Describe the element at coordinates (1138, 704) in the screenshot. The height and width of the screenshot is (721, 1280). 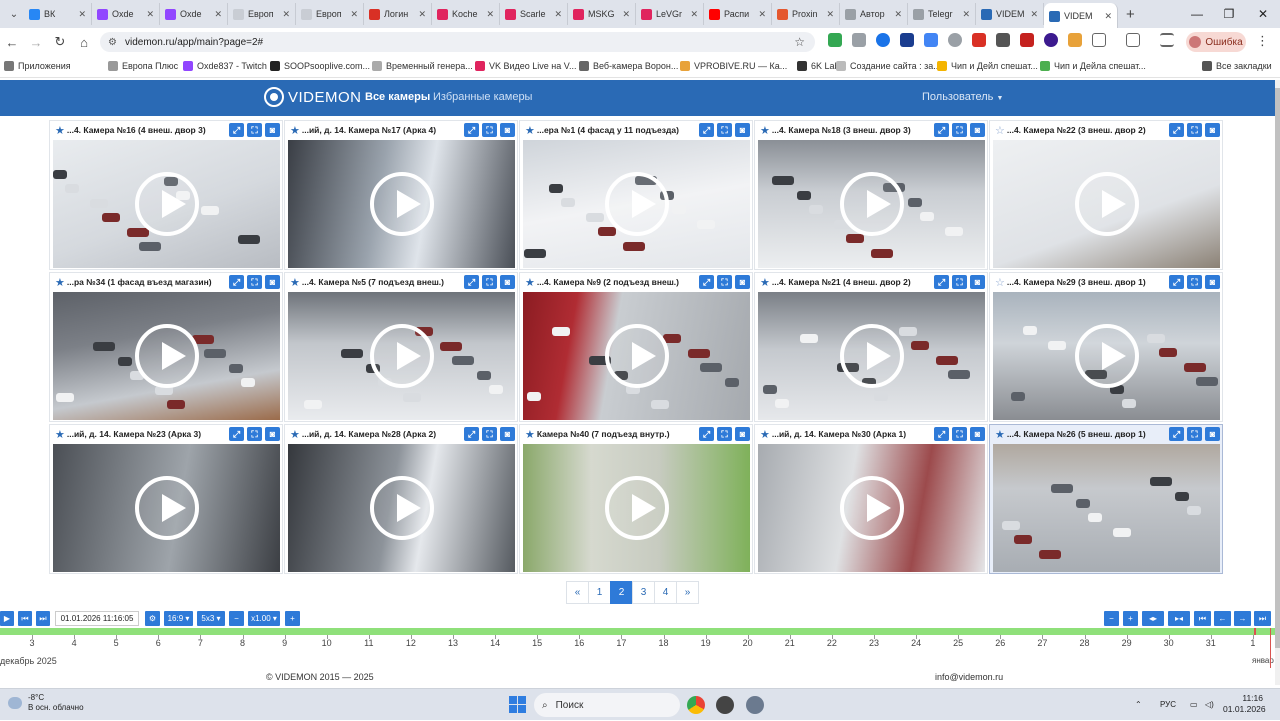
I see `tray-chevron-icon: ⌃` at that location.